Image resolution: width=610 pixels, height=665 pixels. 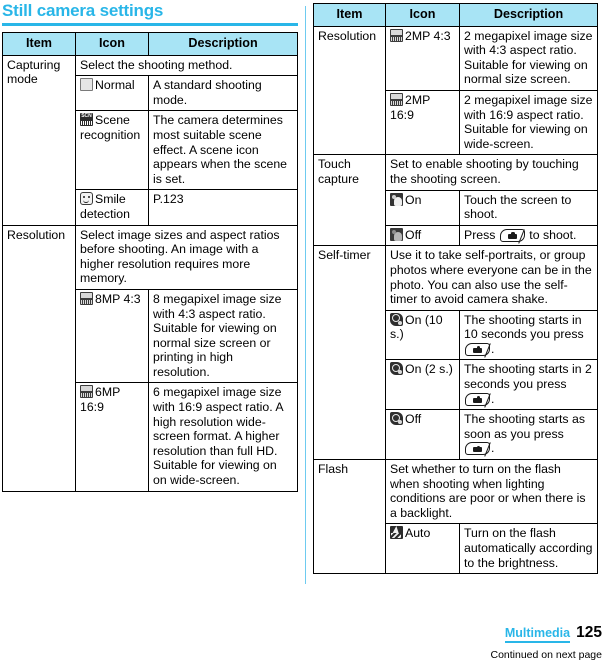 I want to click on option-label: On (2 s.), so click(x=429, y=369).